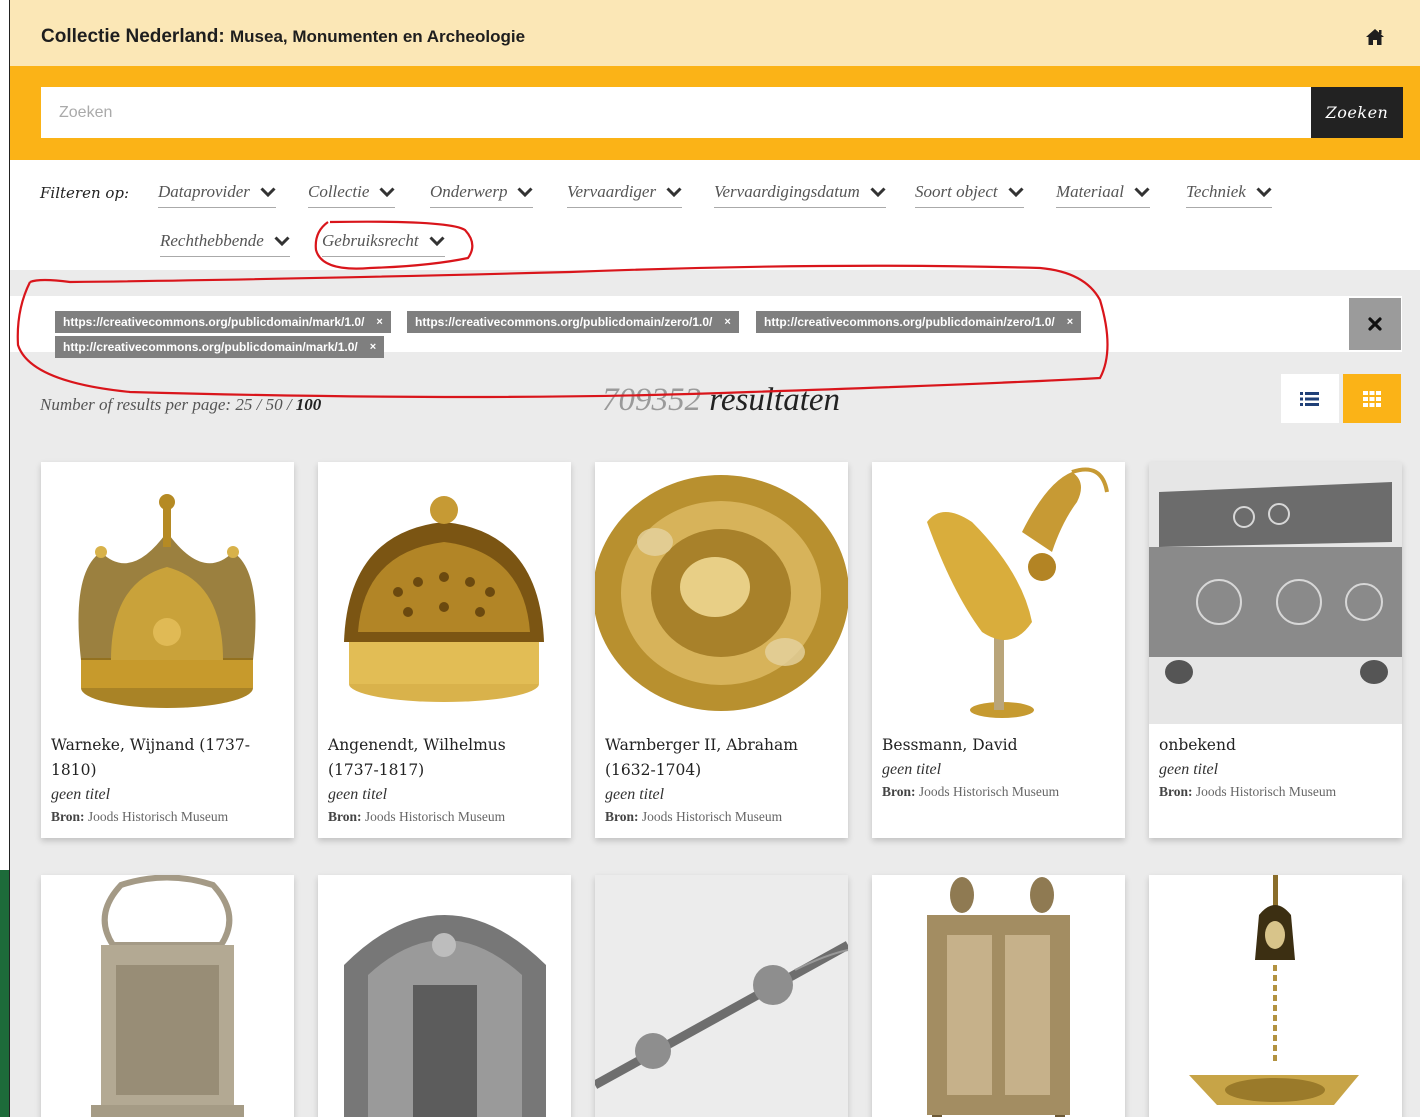 Image resolution: width=1420 pixels, height=1117 pixels. I want to click on filter-rechthebbende-label: Rechthebbende, so click(212, 240).